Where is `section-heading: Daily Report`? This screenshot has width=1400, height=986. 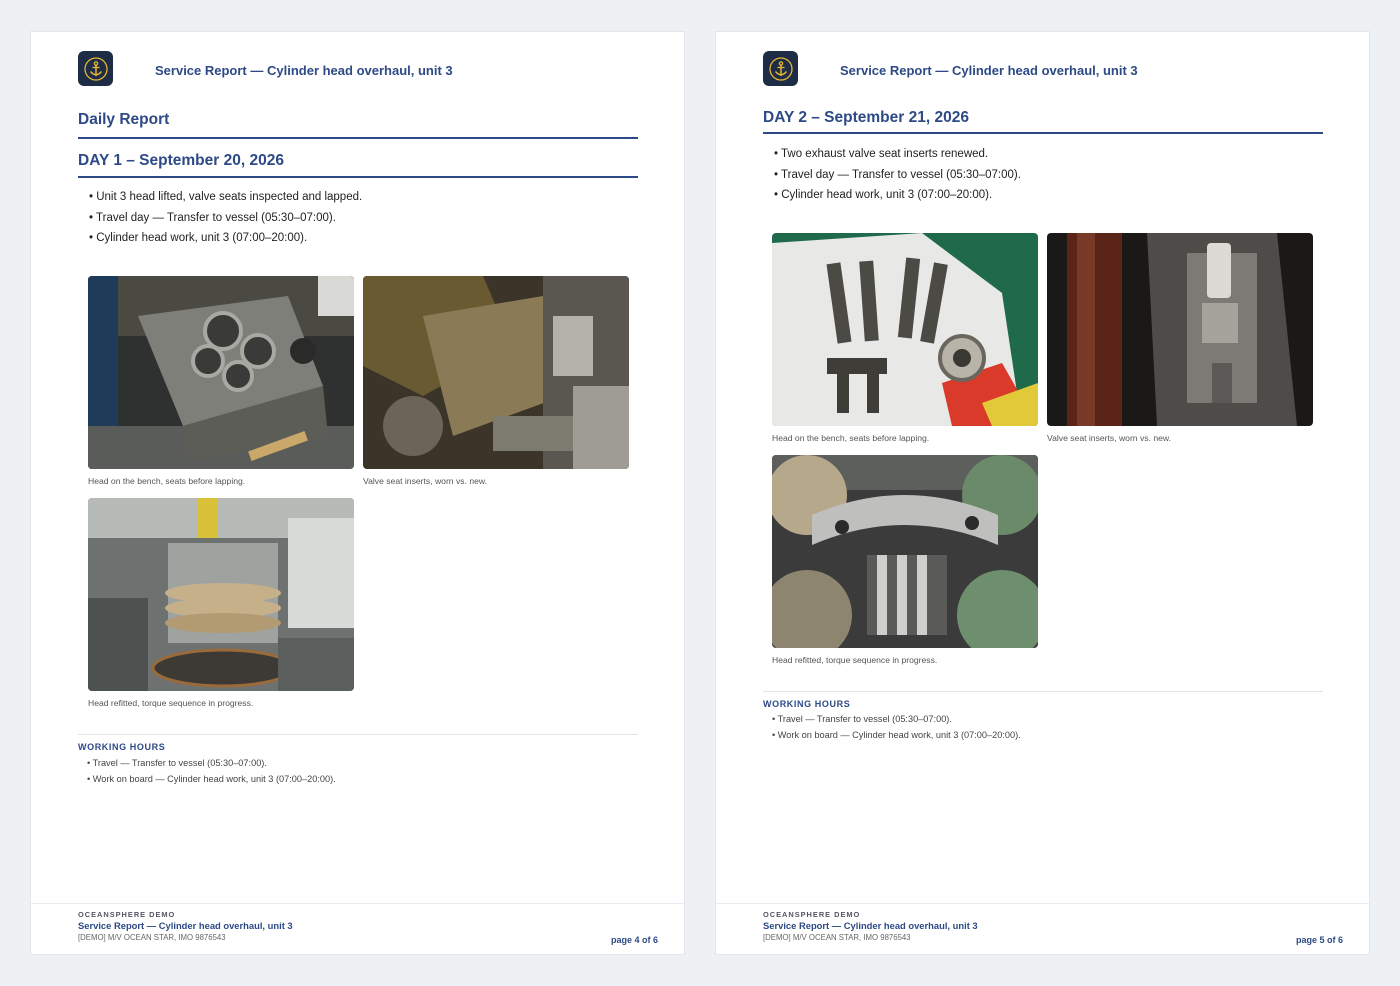
section-heading: Daily Report is located at coordinates (124, 119).